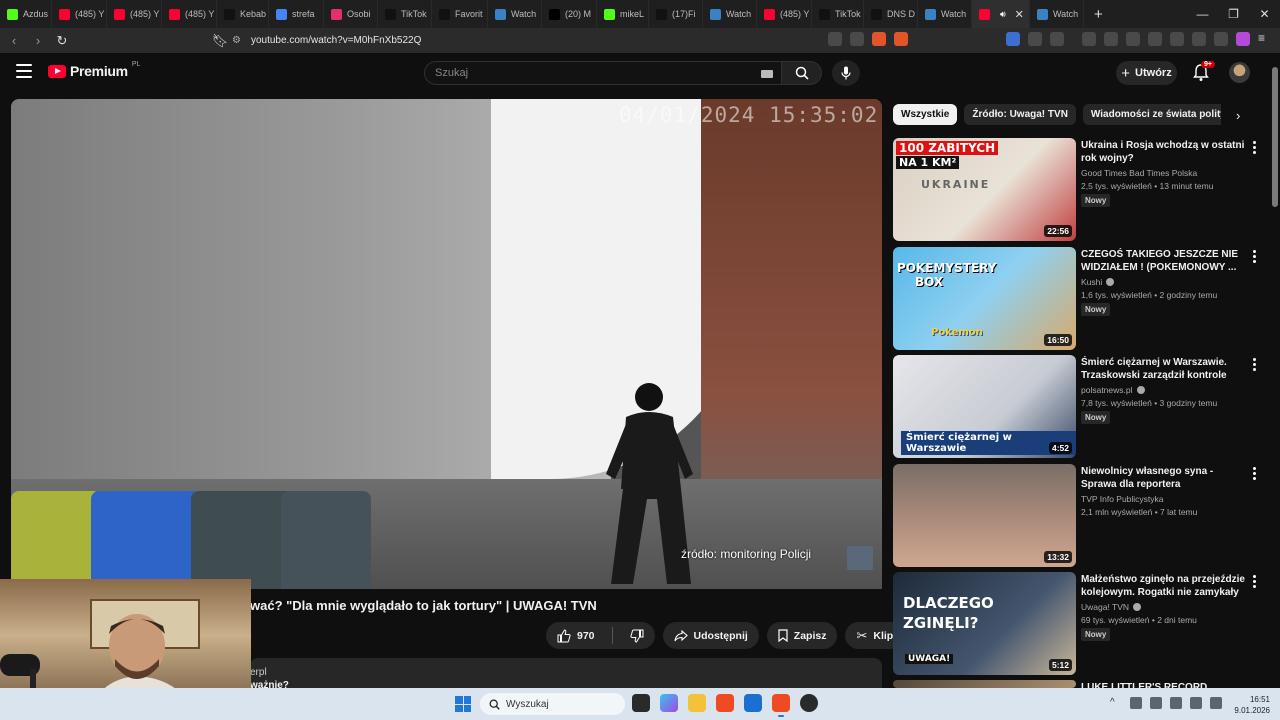 This screenshot has width=1280, height=720. I want to click on tab-search-icon, so click(1057, 39).